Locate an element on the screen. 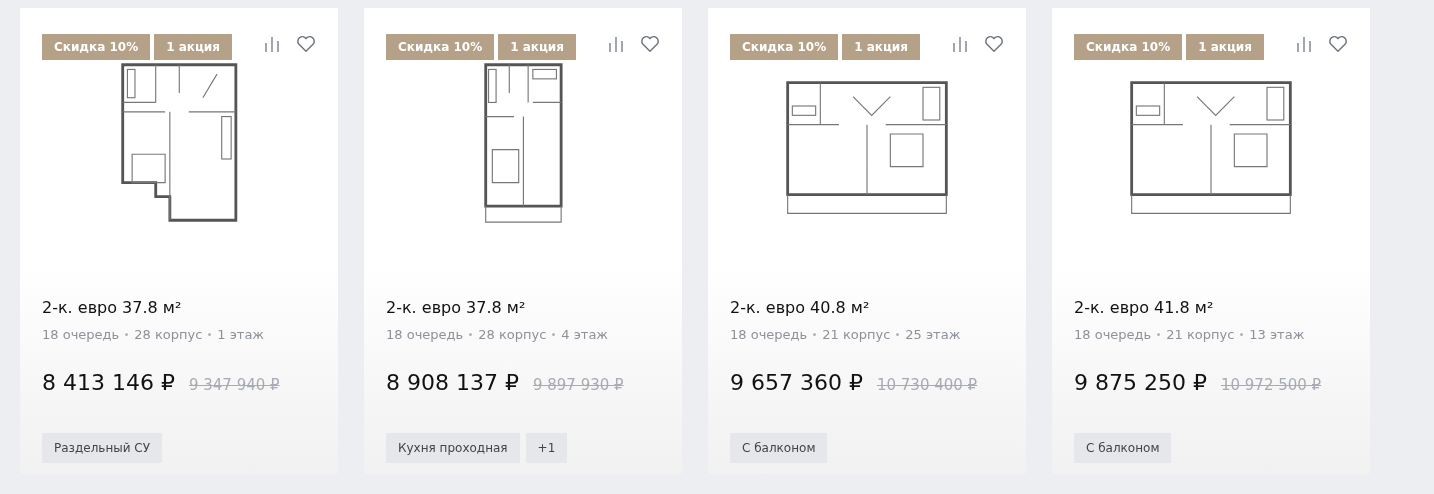 This screenshot has height=494, width=1434. apartment-title: 2-к. евро 40.8 м² is located at coordinates (800, 307).